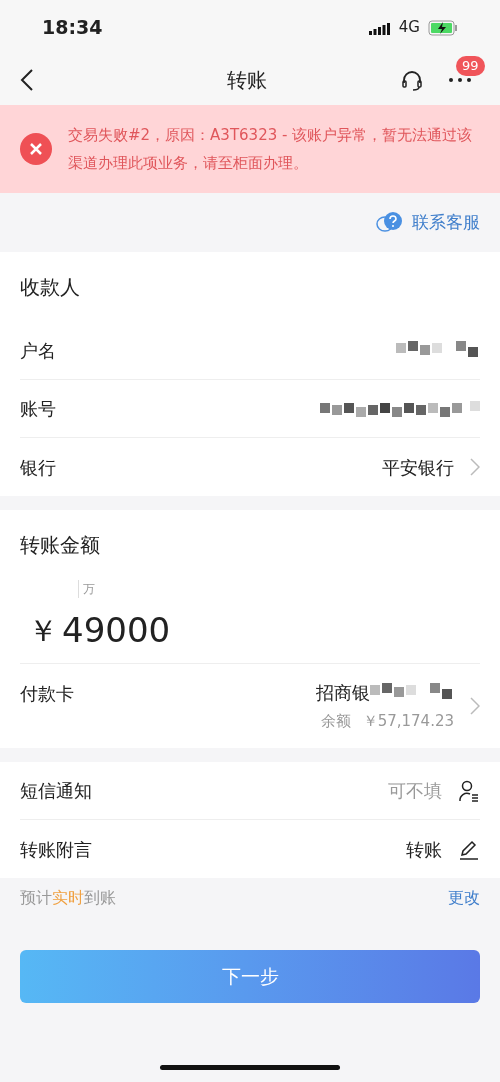 Image resolution: width=500 pixels, height=1082 pixels. What do you see at coordinates (86, 589) in the screenshot?
I see `unit-hint: 万` at bounding box center [86, 589].